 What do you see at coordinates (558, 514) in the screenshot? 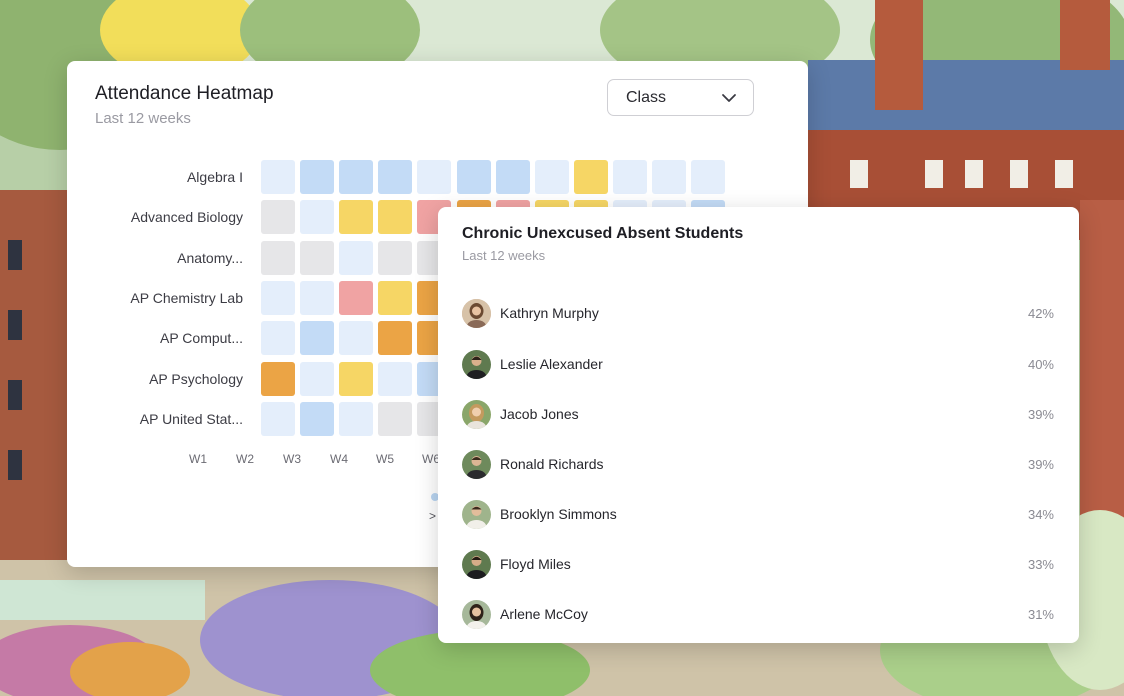
I see `student-name: Brooklyn Simmons` at bounding box center [558, 514].